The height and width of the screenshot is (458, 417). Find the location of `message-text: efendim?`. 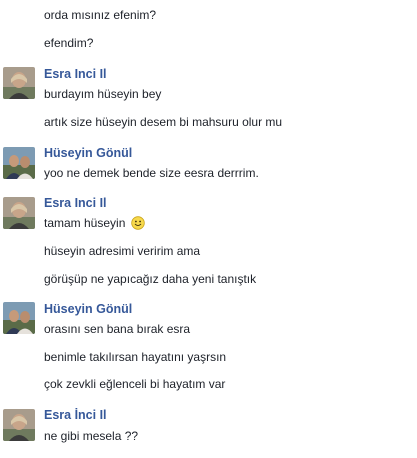

message-text: efendim? is located at coordinates (69, 43).